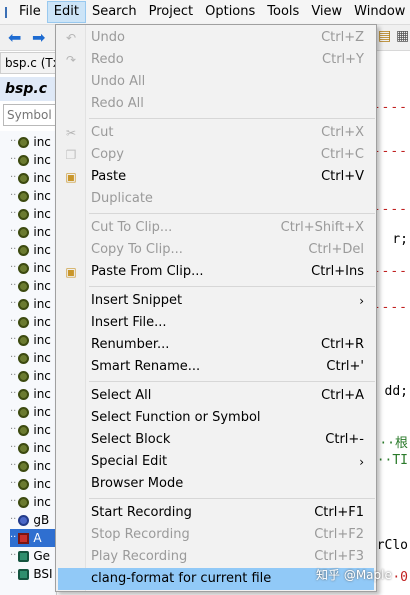 The image size is (410, 595). What do you see at coordinates (216, 104) in the screenshot?
I see `menu-item-redo-all: Redo All` at bounding box center [216, 104].